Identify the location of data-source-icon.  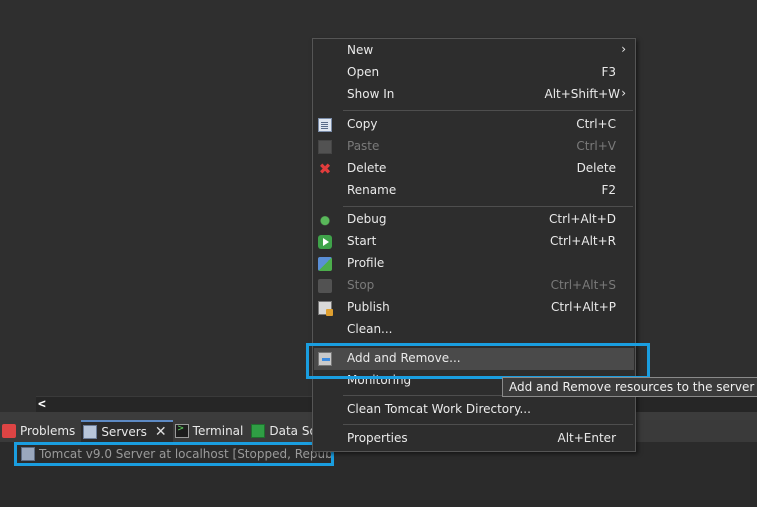
(258, 431).